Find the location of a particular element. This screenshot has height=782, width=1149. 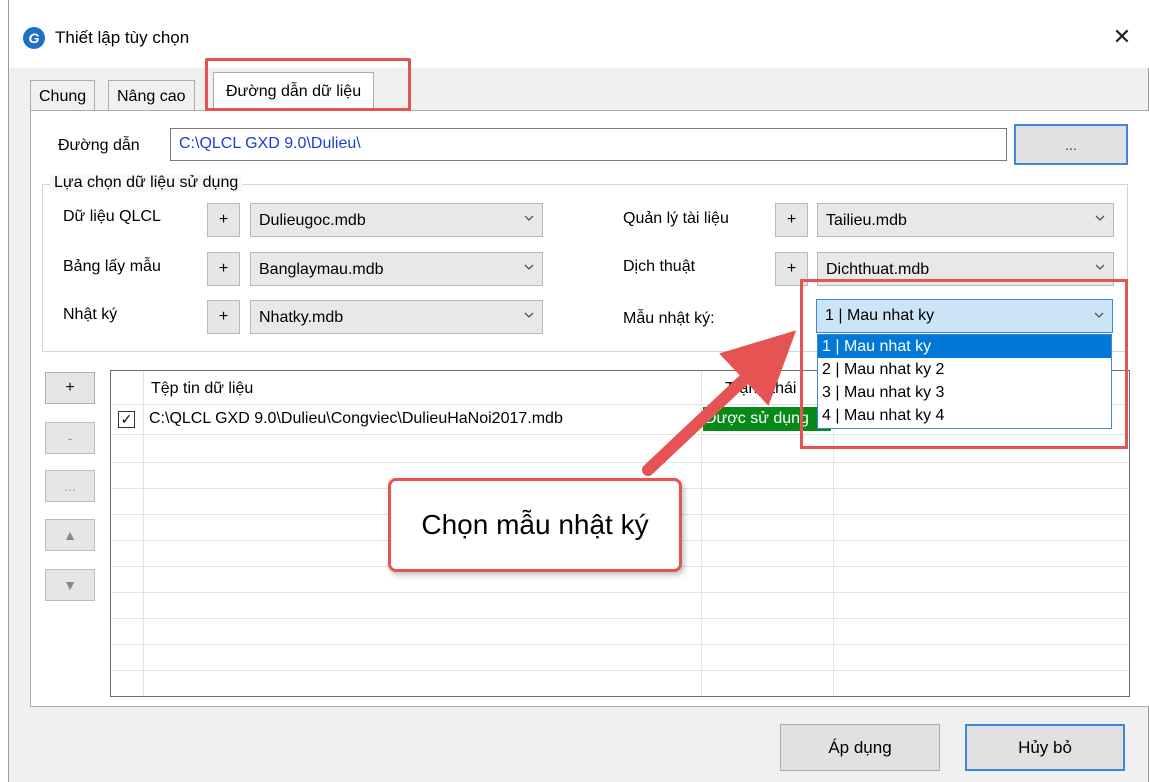

add-tai-lieu-button: + is located at coordinates (791, 220).